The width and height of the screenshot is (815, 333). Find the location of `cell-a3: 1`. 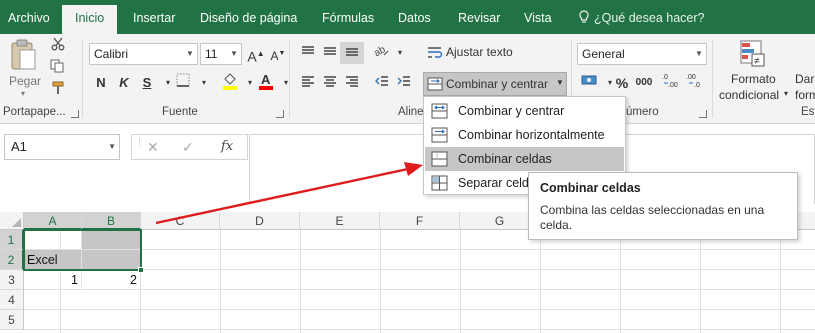

cell-a3: 1 is located at coordinates (53, 280).